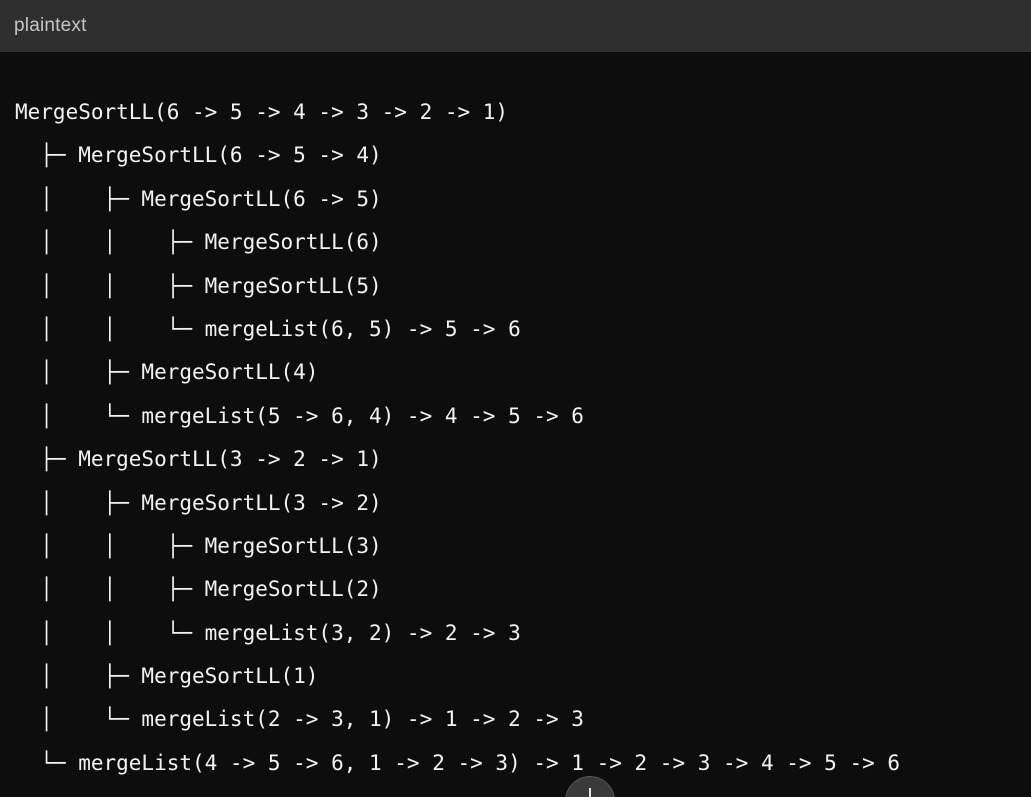 This screenshot has height=797, width=1031. I want to click on code-line: │ │ └─ mergeList(3, 2) -> 2 -> 3, so click(268, 632).